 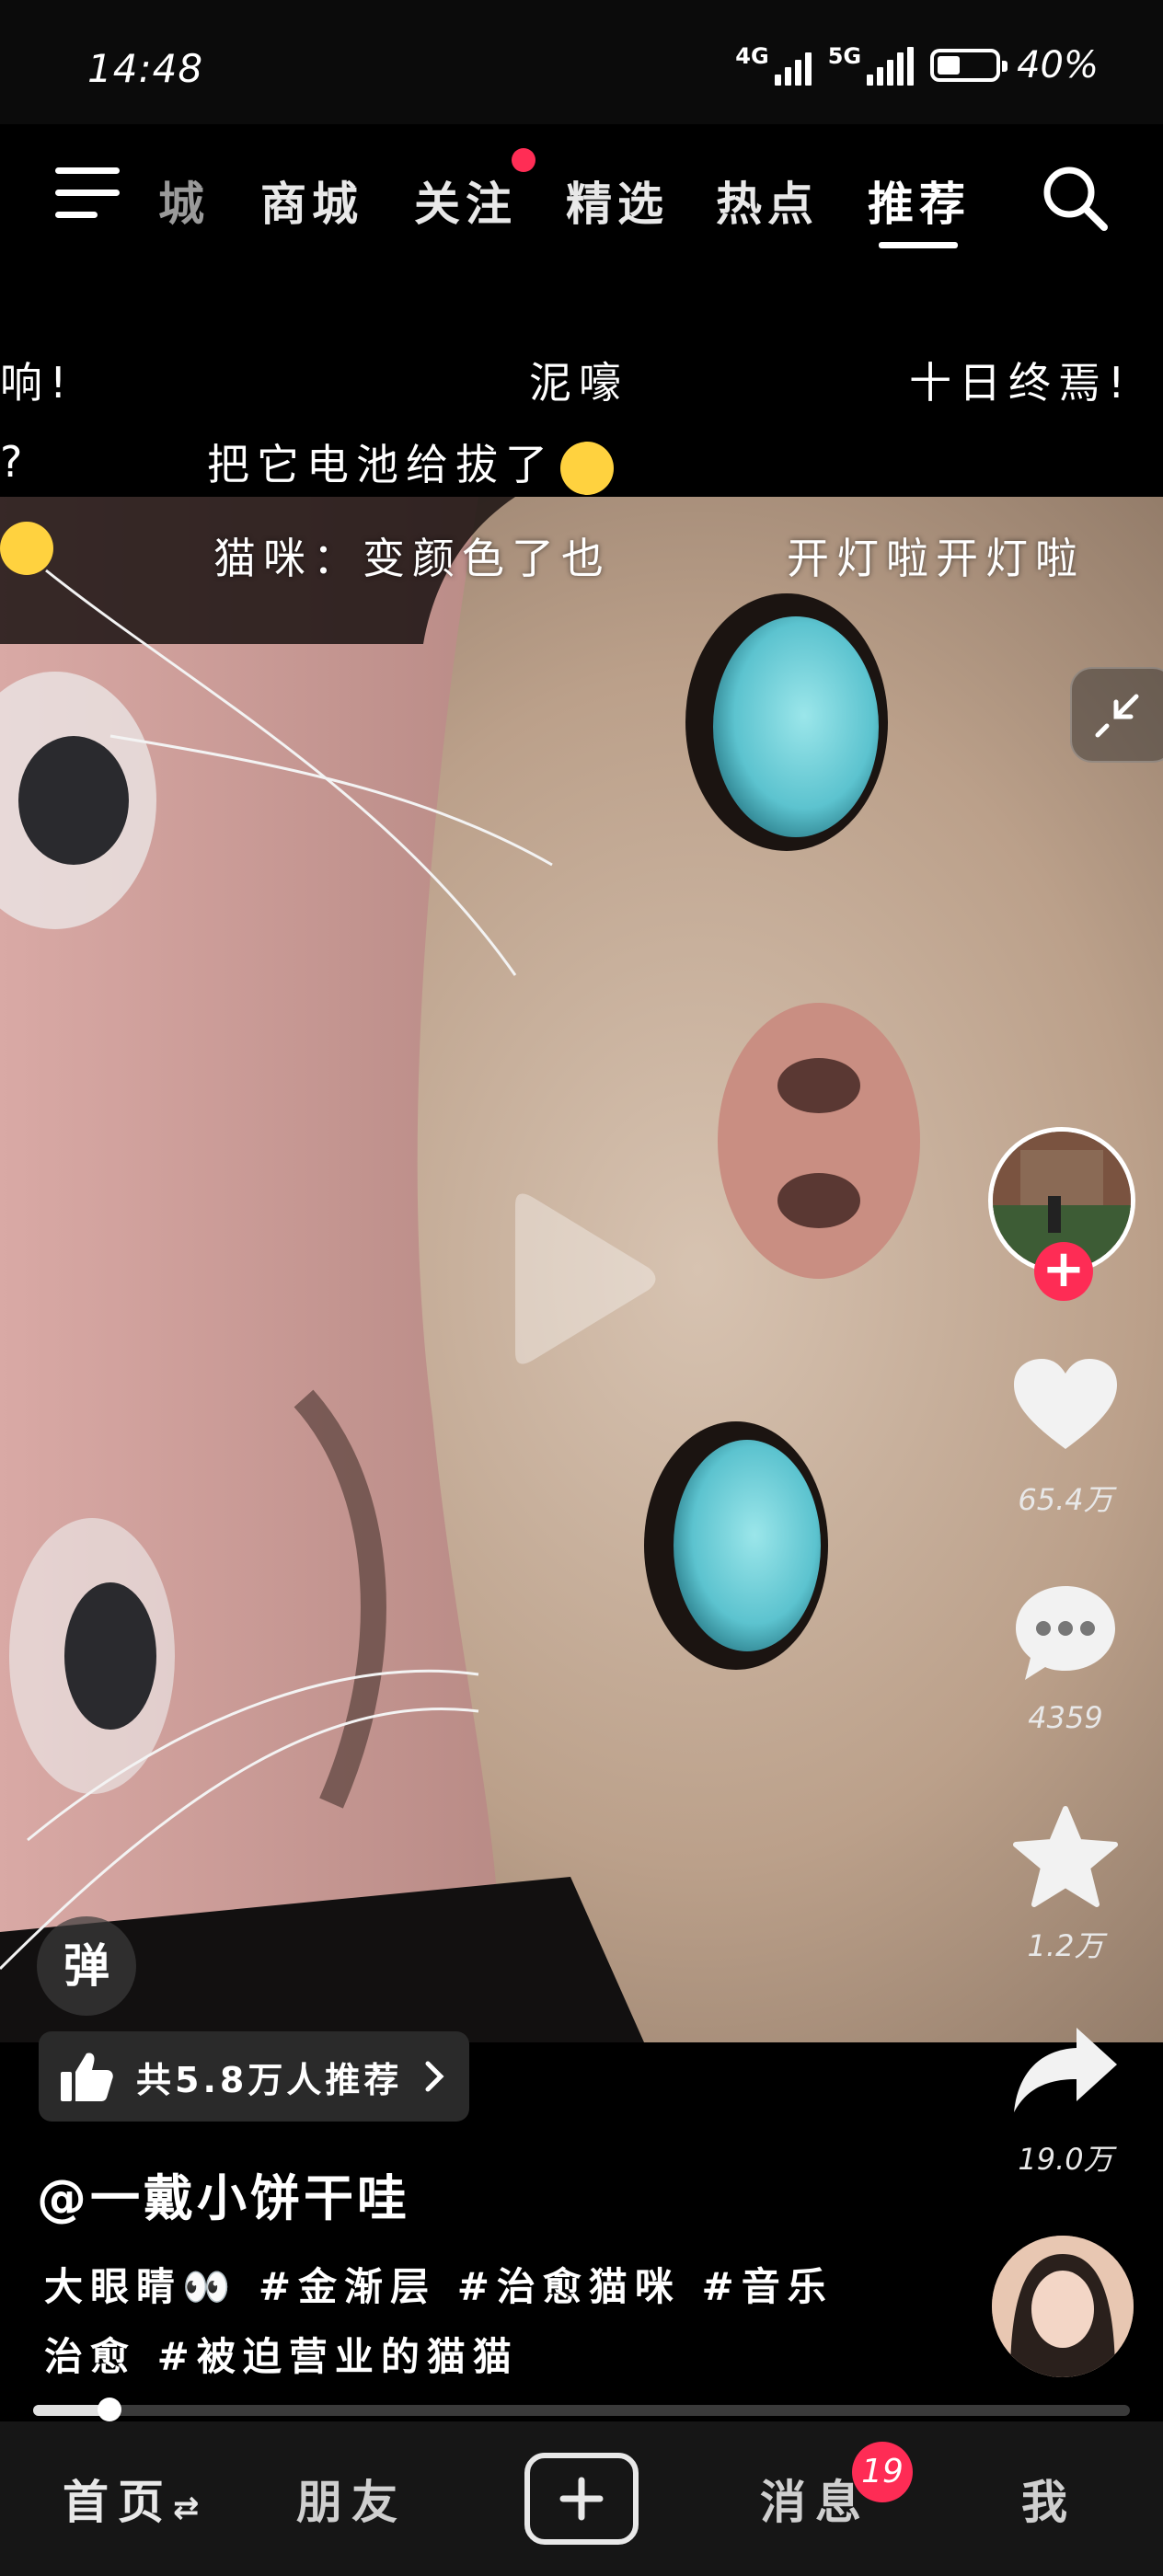 What do you see at coordinates (1075, 198) in the screenshot?
I see `search-icon` at bounding box center [1075, 198].